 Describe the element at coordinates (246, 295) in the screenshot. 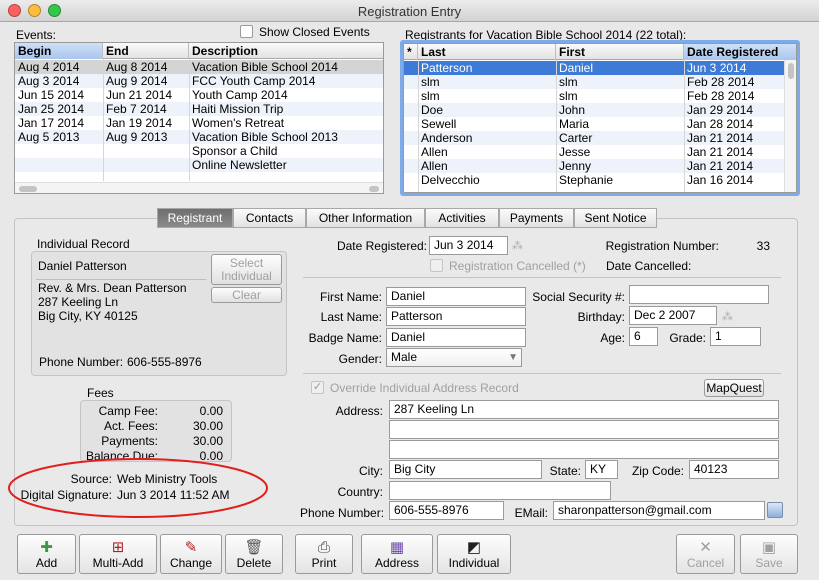

I see `clear-individual-button: Clear` at that location.